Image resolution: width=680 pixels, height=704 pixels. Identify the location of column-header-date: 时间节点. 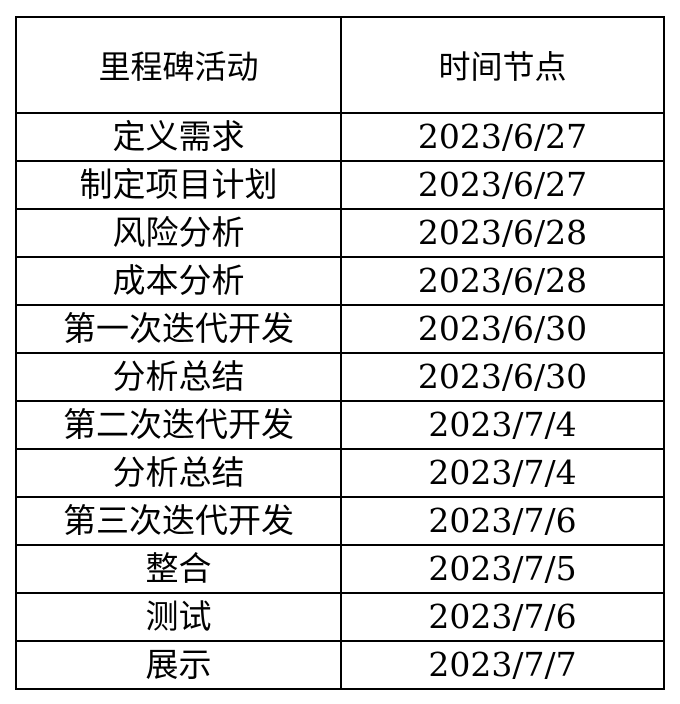
(502, 65).